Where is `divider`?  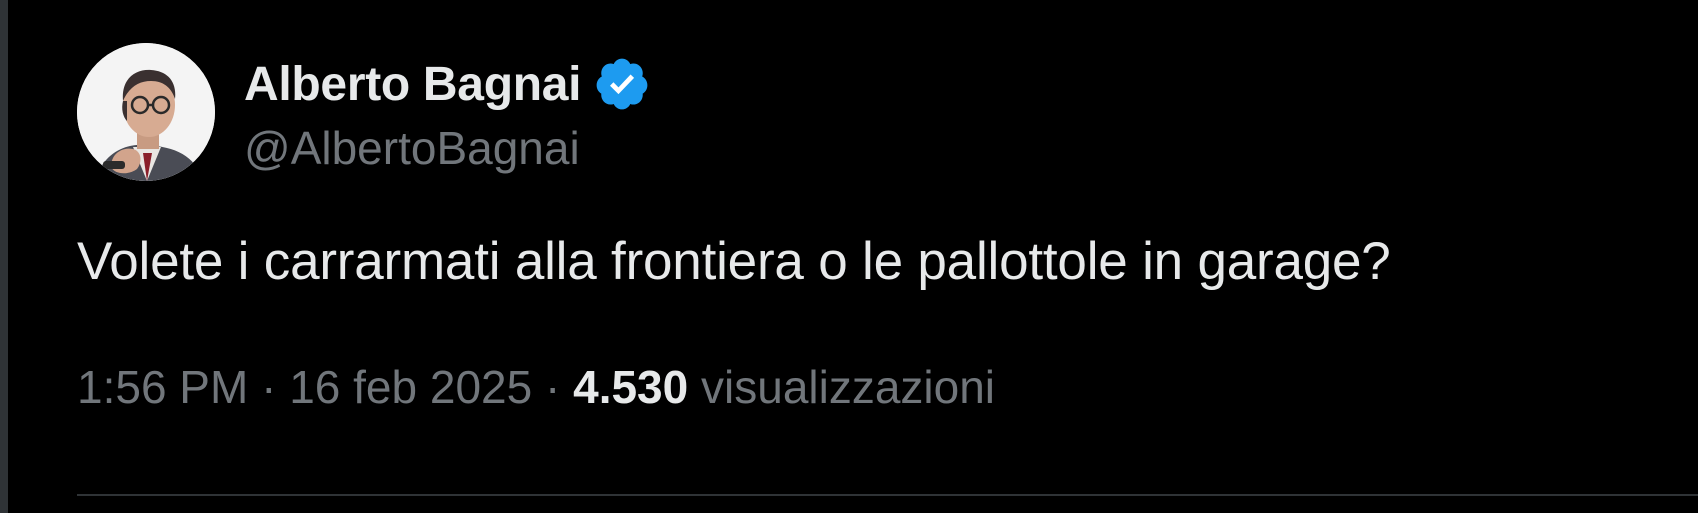
divider is located at coordinates (887, 495).